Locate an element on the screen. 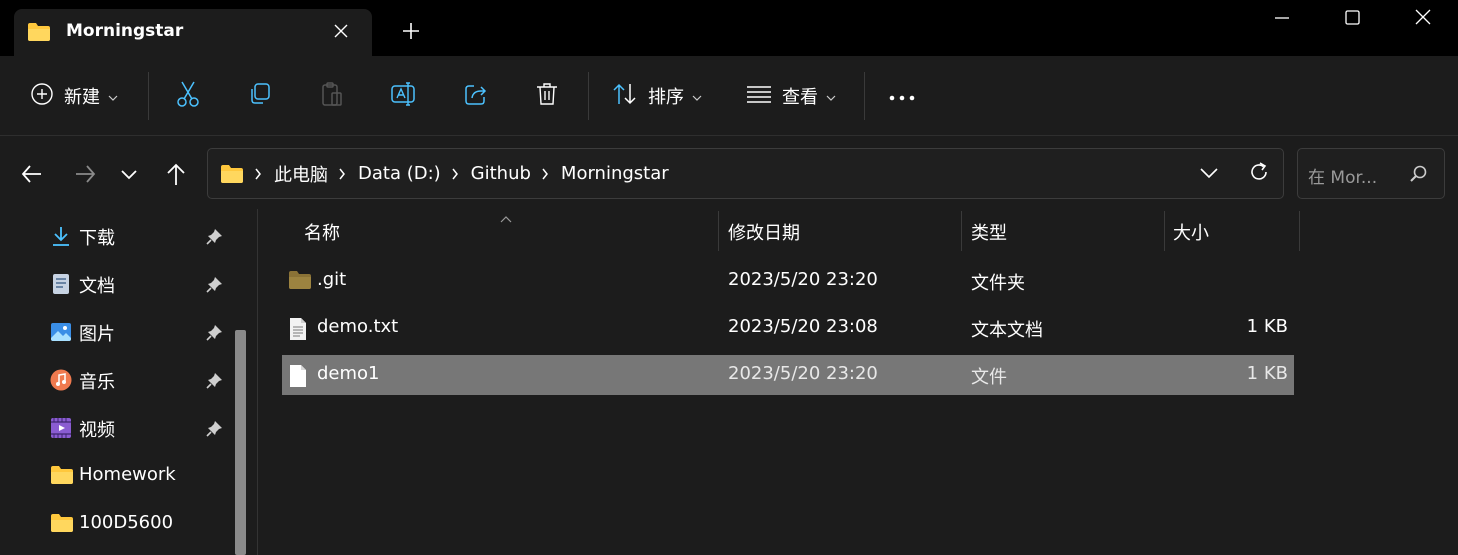 This screenshot has width=1458, height=555. share-button is located at coordinates (476, 96).